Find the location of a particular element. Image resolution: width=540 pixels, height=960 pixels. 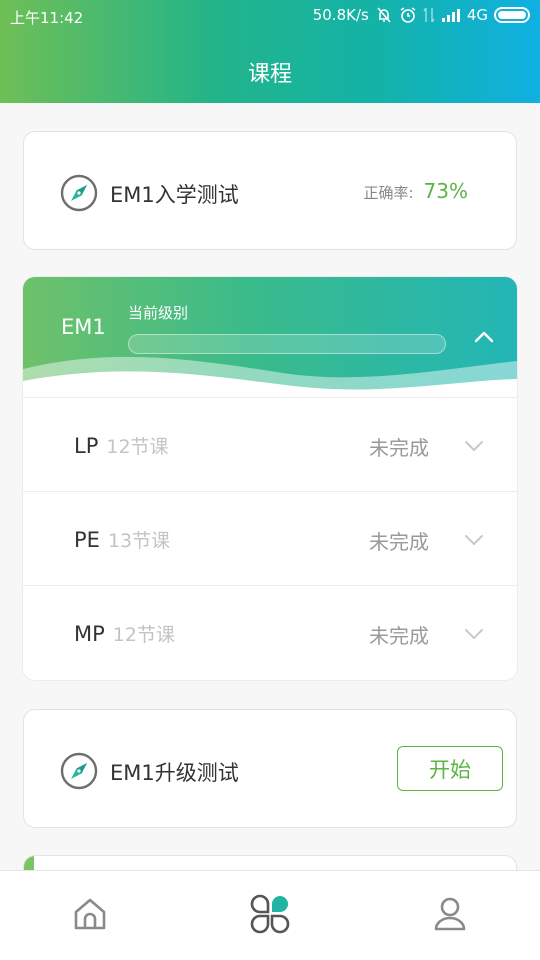

status-bar: 上午11:42 50.8K/s 4G is located at coordinates (270, 16).